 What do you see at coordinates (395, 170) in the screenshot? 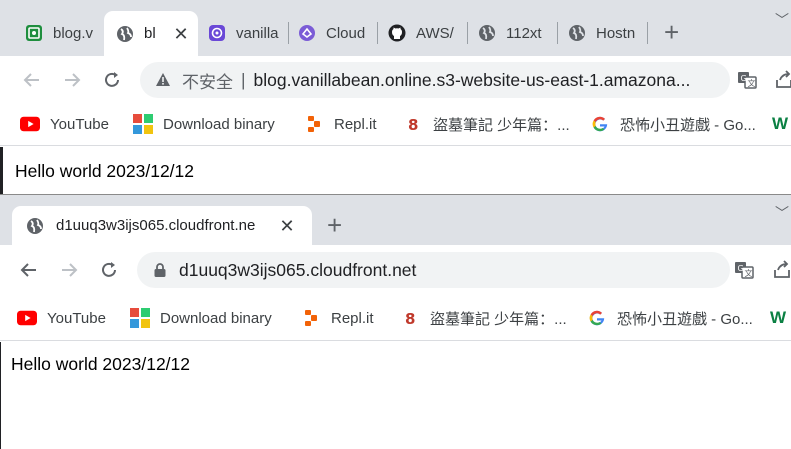
I see `page-content: Hello world 2023/12/12` at bounding box center [395, 170].